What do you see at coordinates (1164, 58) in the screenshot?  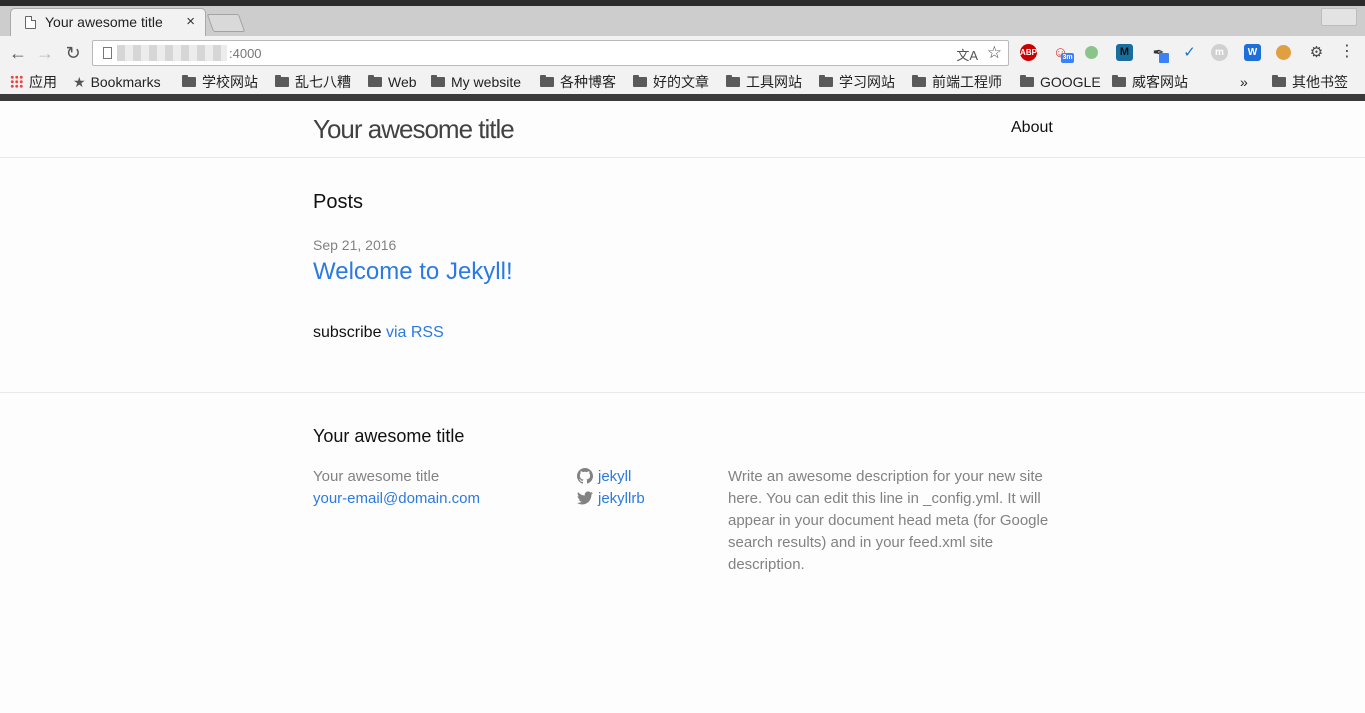 I see `eyedropper-badge` at bounding box center [1164, 58].